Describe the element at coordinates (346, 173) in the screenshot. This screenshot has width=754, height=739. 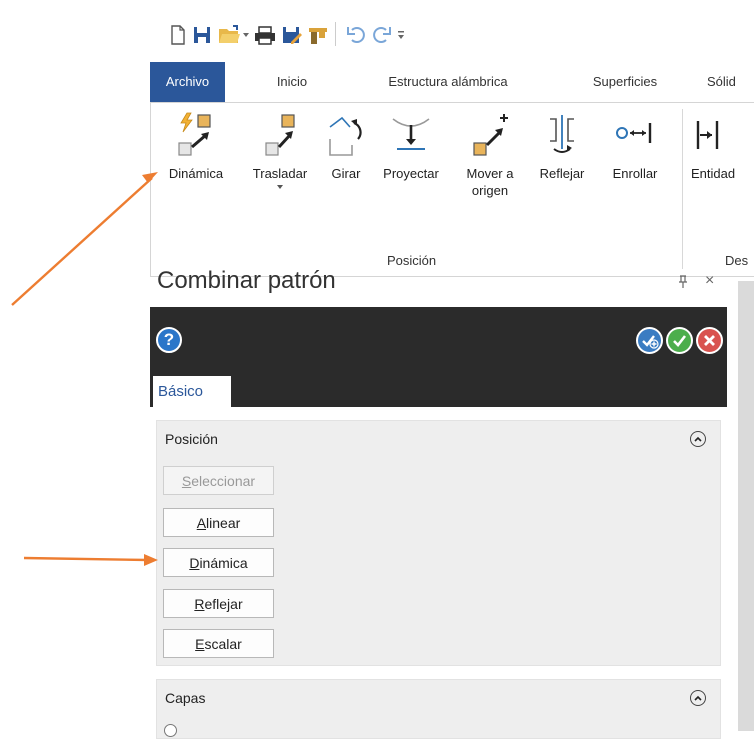
I see `girar-label: Girar` at that location.